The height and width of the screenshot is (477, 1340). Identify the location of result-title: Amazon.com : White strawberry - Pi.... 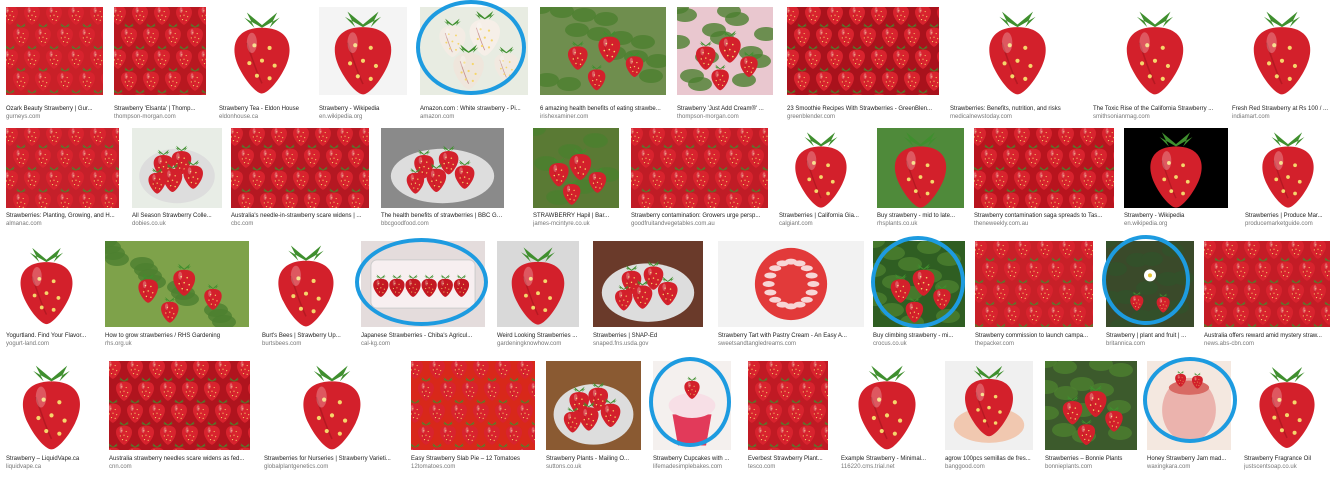
(474, 109).